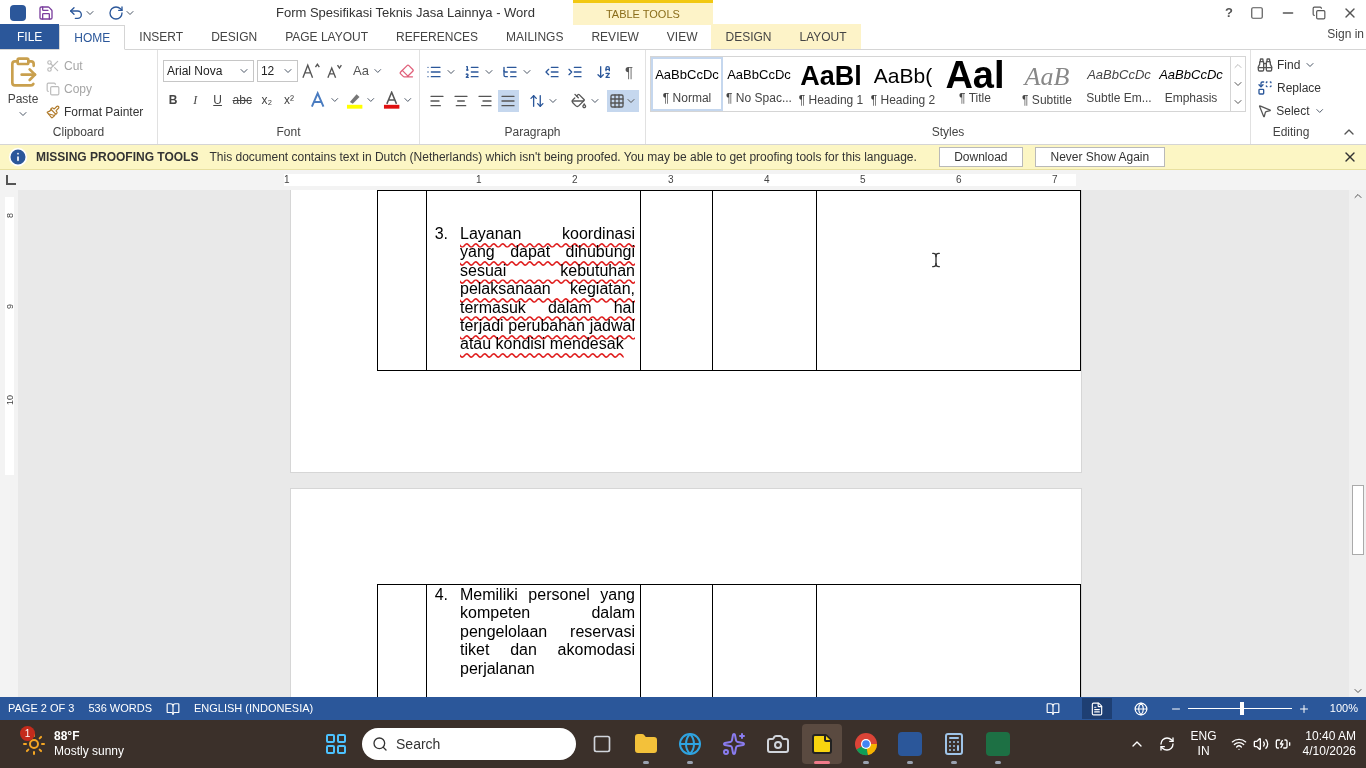 The width and height of the screenshot is (1366, 768). Describe the element at coordinates (327, 36) in the screenshot. I see `ribbon-tab: PAGE LAYOUT` at that location.